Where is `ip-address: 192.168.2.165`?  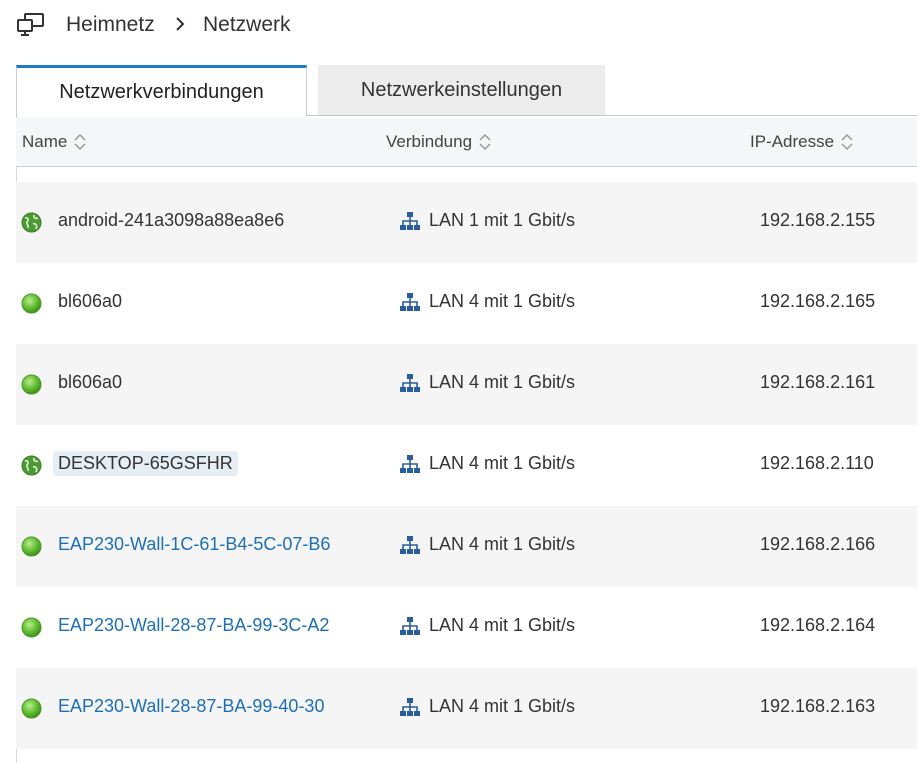
ip-address: 192.168.2.165 is located at coordinates (818, 301).